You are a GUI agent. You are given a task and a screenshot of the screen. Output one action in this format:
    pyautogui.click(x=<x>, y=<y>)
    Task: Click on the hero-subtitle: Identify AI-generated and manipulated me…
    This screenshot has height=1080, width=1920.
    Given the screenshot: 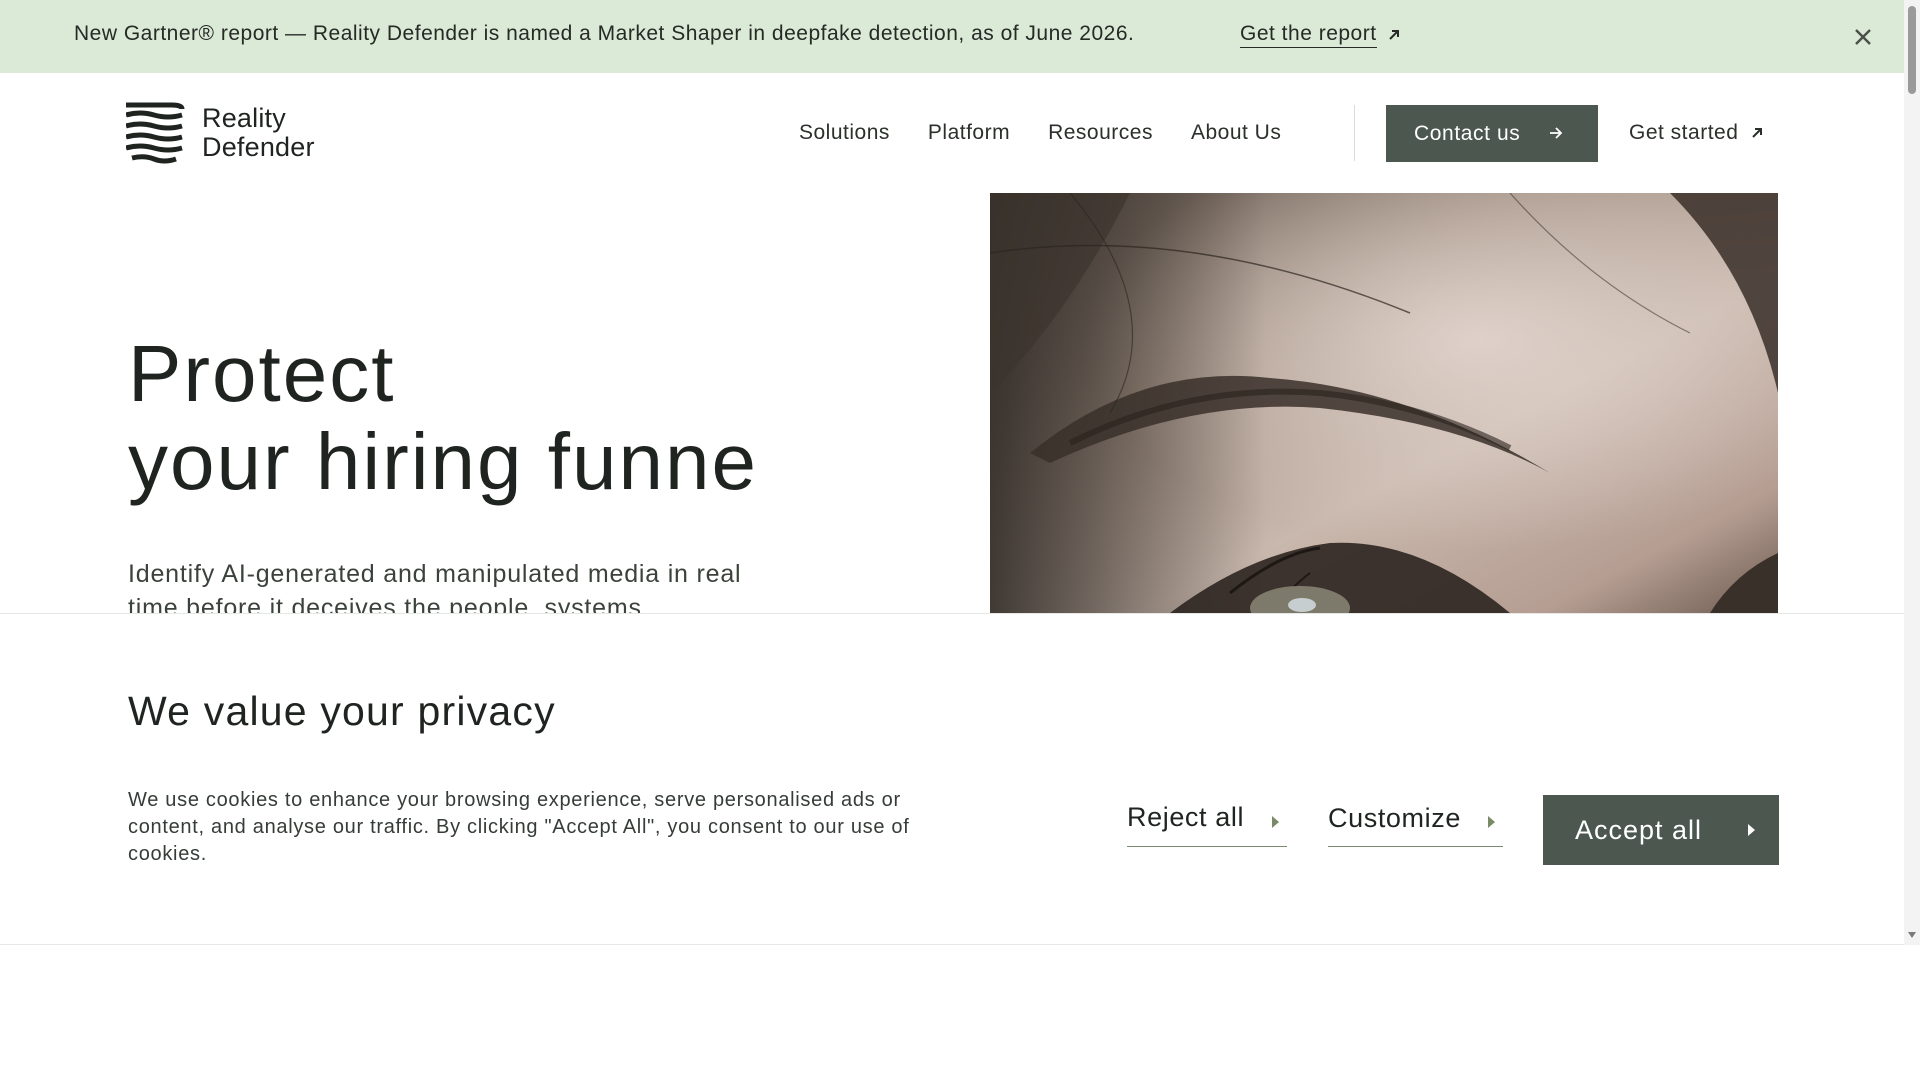 What is the action you would take?
    pyautogui.click(x=435, y=586)
    